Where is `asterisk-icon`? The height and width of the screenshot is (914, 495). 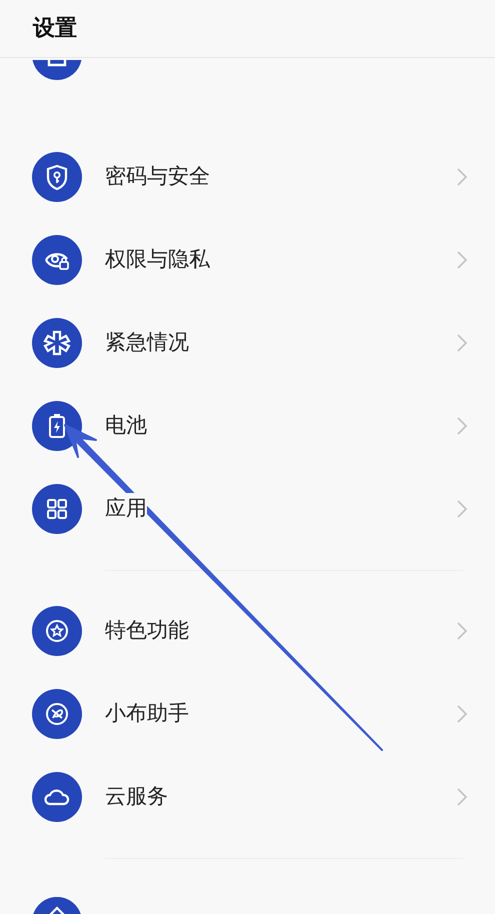 asterisk-icon is located at coordinates (57, 343).